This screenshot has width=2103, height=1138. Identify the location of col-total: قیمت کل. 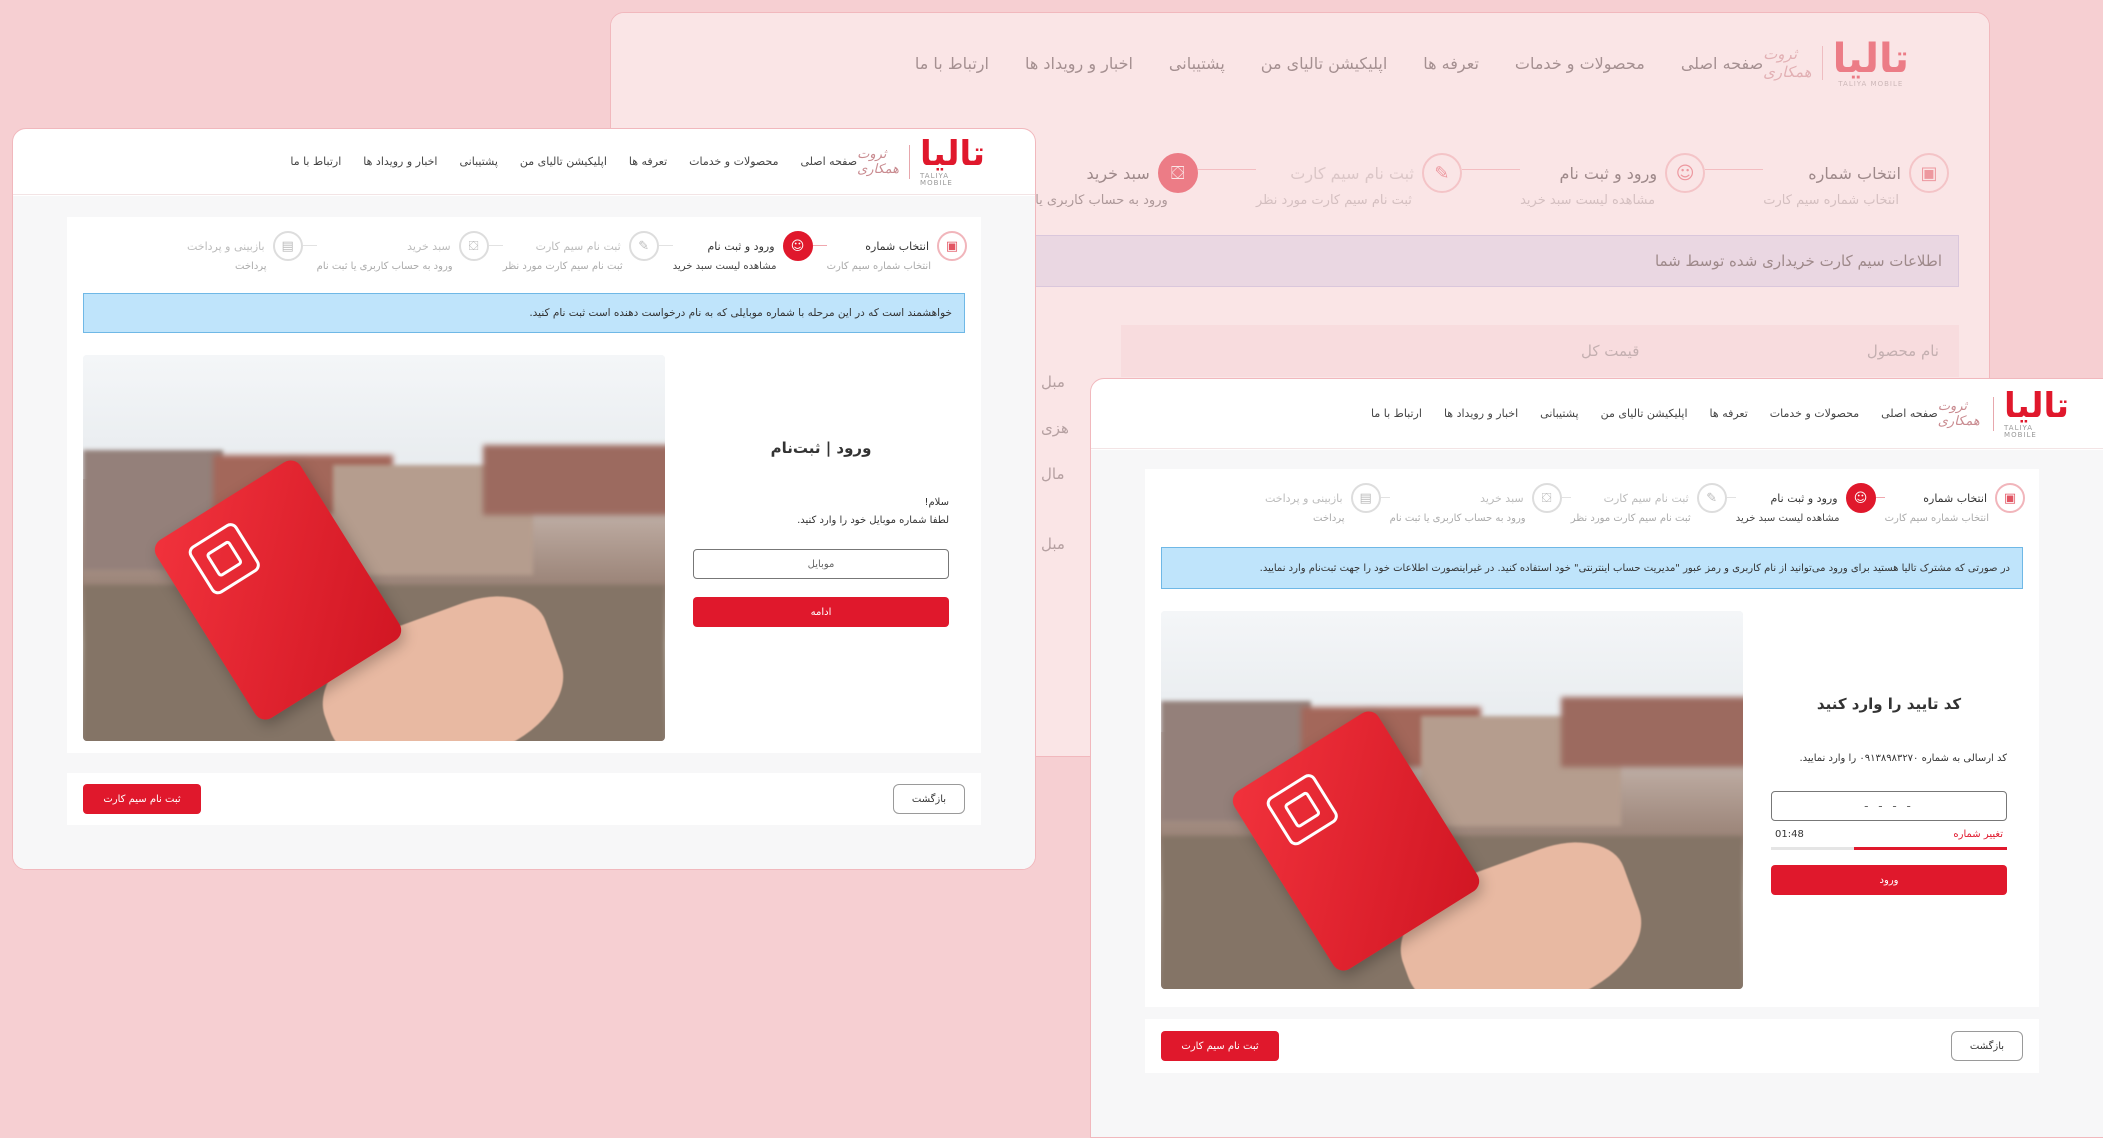
(1610, 351).